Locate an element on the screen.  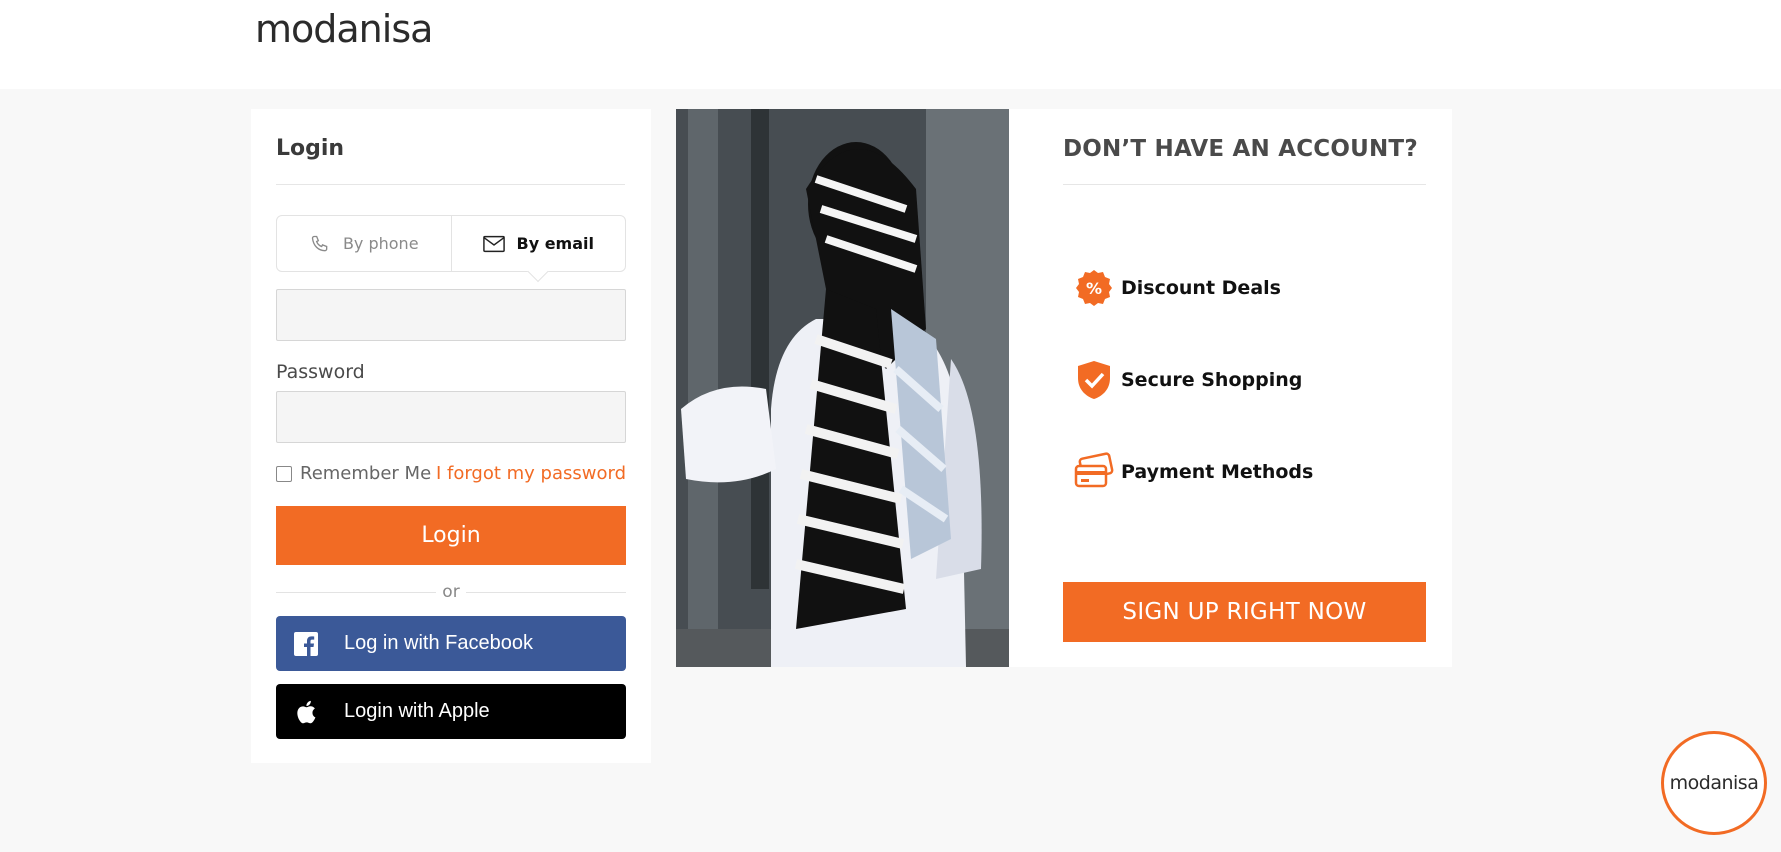
percent-badge-icon: % is located at coordinates (1094, 288).